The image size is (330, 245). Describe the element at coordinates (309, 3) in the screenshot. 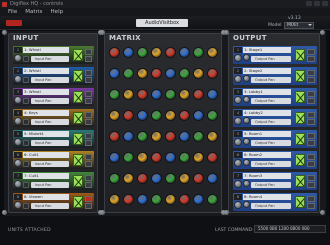

I see `minimize-button` at that location.